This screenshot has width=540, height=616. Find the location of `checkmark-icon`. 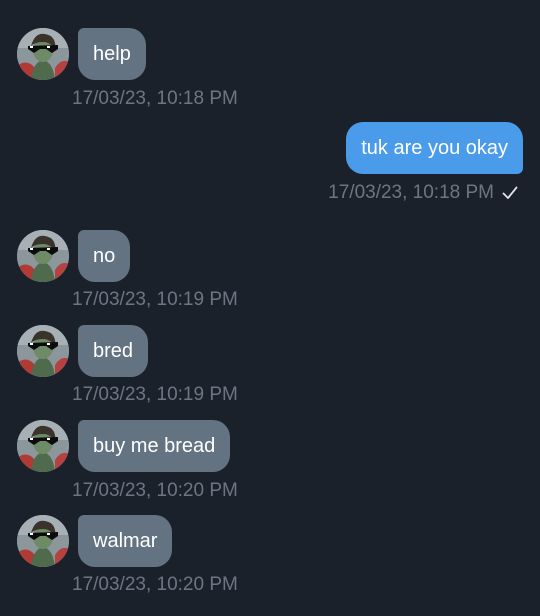

checkmark-icon is located at coordinates (510, 192).